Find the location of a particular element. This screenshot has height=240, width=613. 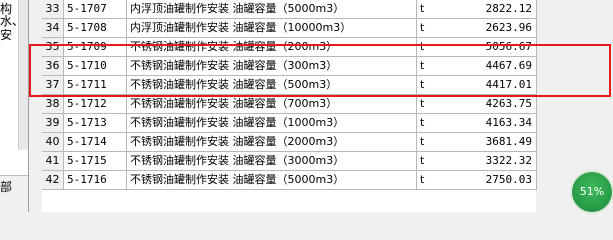

quota-code: 5-1707 is located at coordinates (95, 9).